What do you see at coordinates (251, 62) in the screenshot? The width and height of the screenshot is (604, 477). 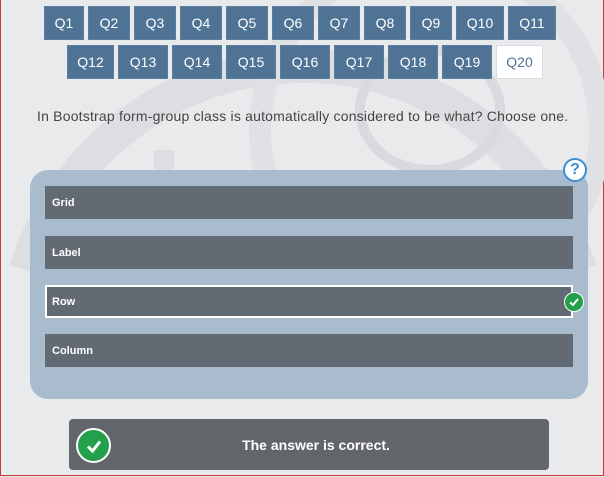 I see `question-nav-q15-button: Q15` at bounding box center [251, 62].